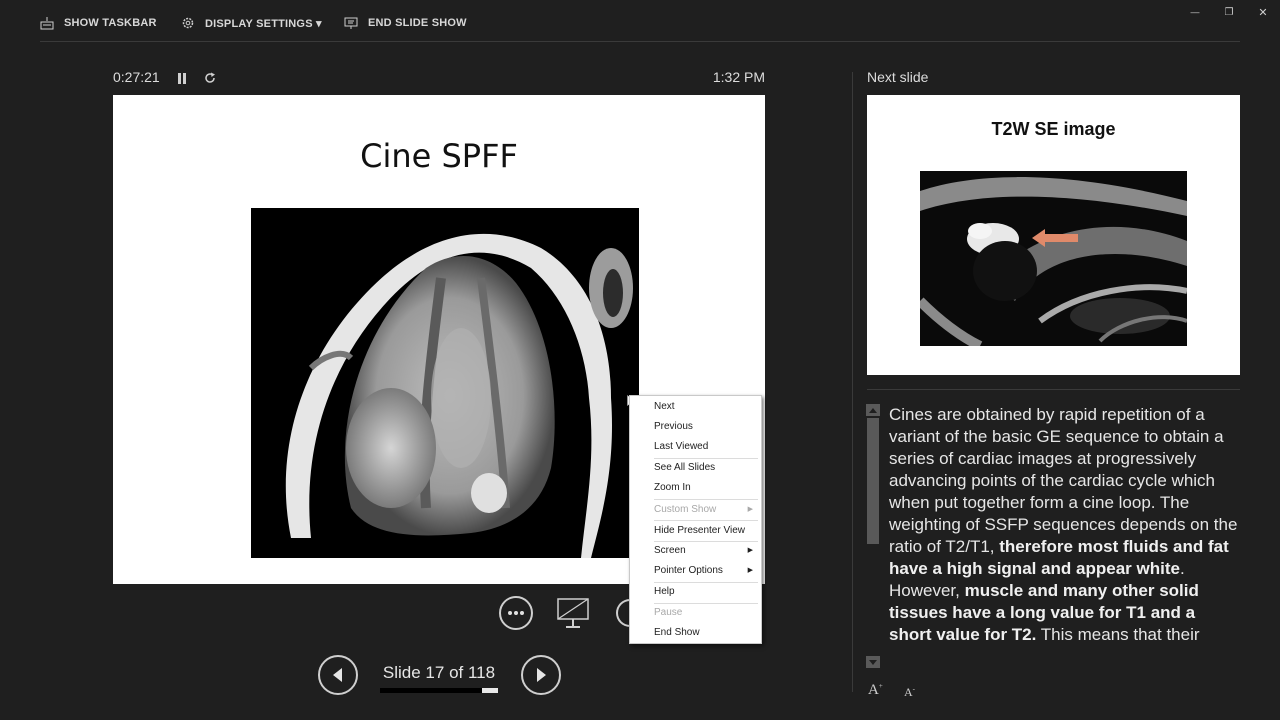  I want to click on close-icon: ✕, so click(1263, 12).